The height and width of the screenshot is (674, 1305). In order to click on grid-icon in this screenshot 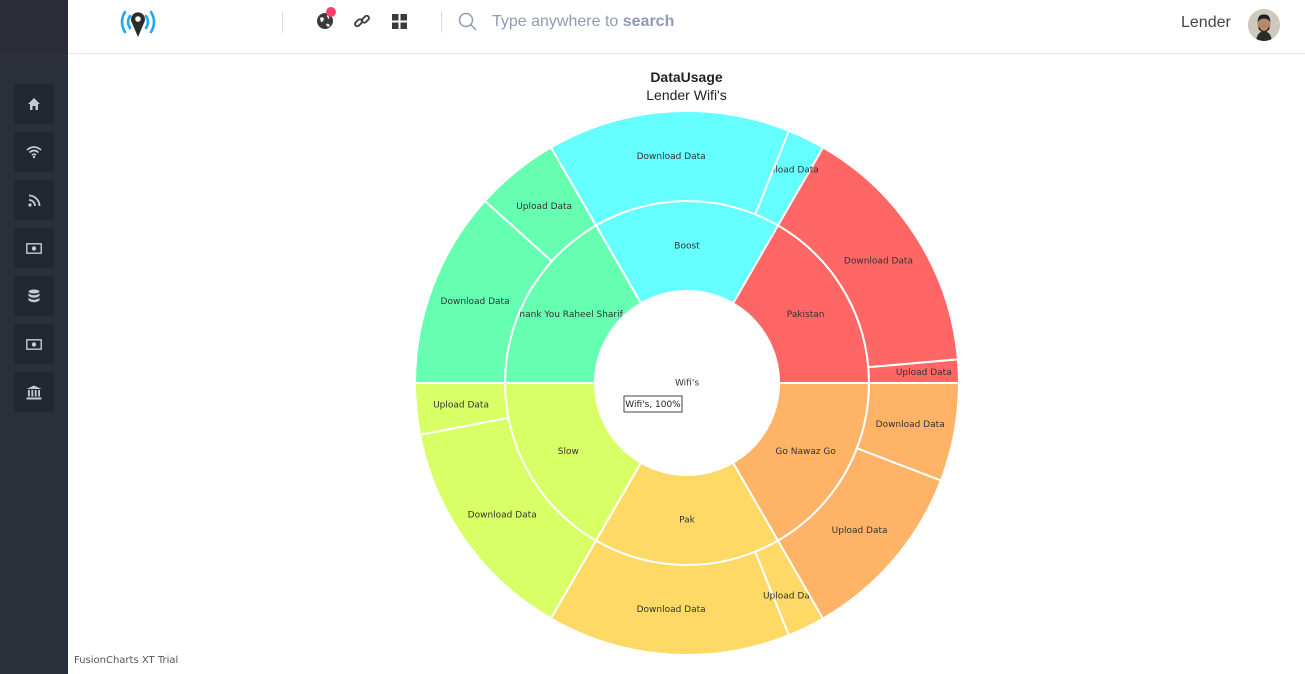, I will do `click(399, 21)`.